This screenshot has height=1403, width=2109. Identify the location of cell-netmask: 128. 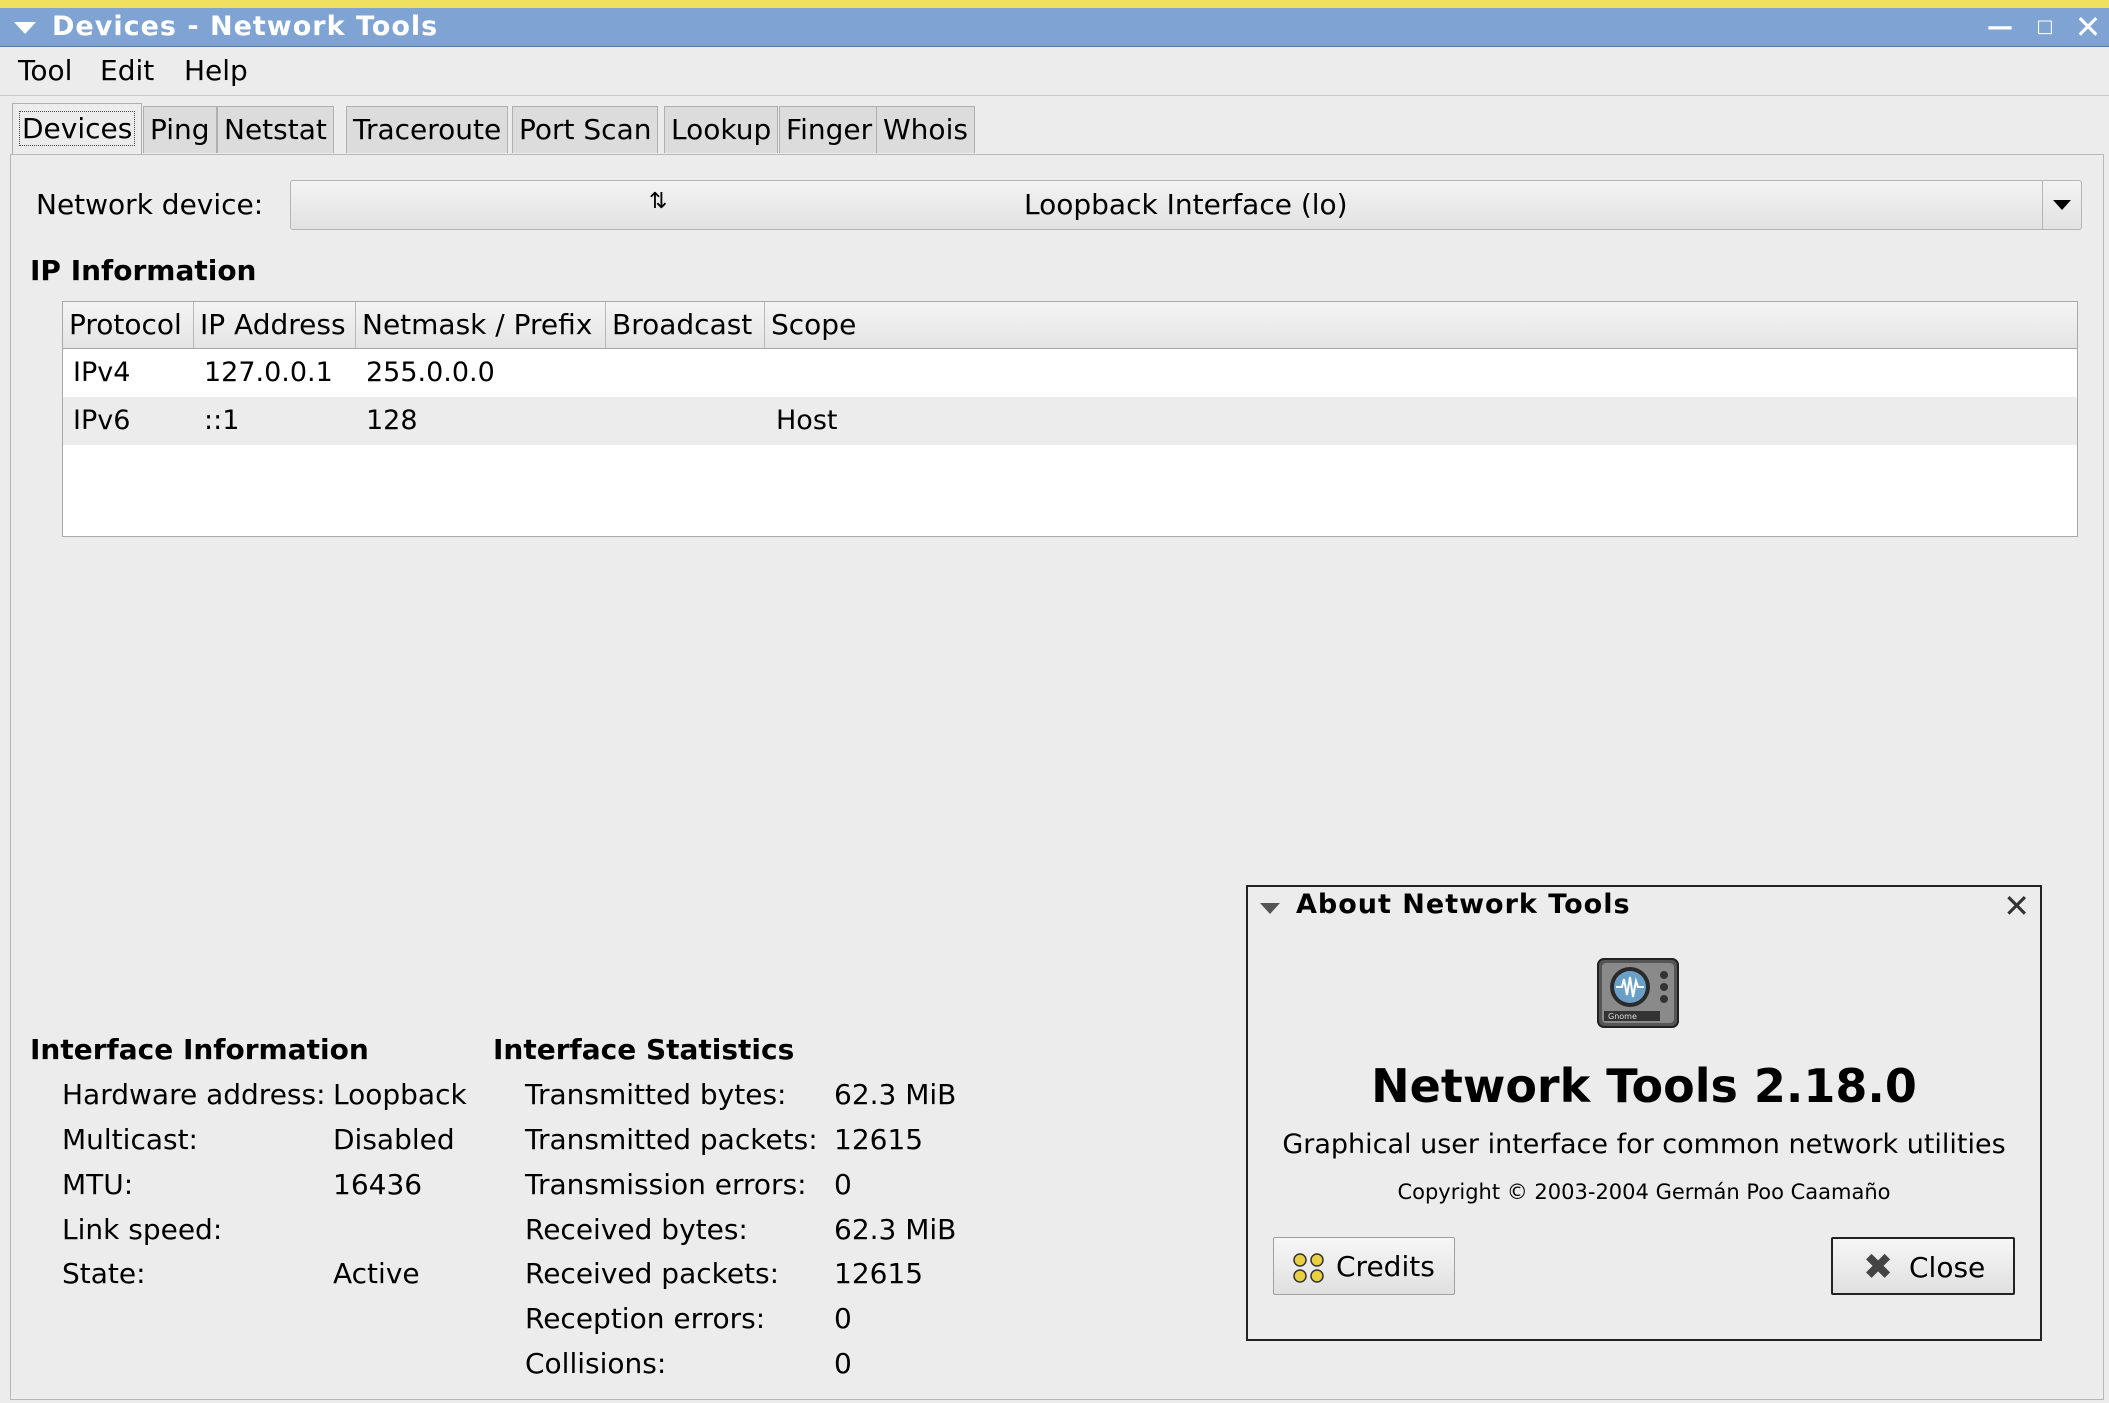
(392, 420).